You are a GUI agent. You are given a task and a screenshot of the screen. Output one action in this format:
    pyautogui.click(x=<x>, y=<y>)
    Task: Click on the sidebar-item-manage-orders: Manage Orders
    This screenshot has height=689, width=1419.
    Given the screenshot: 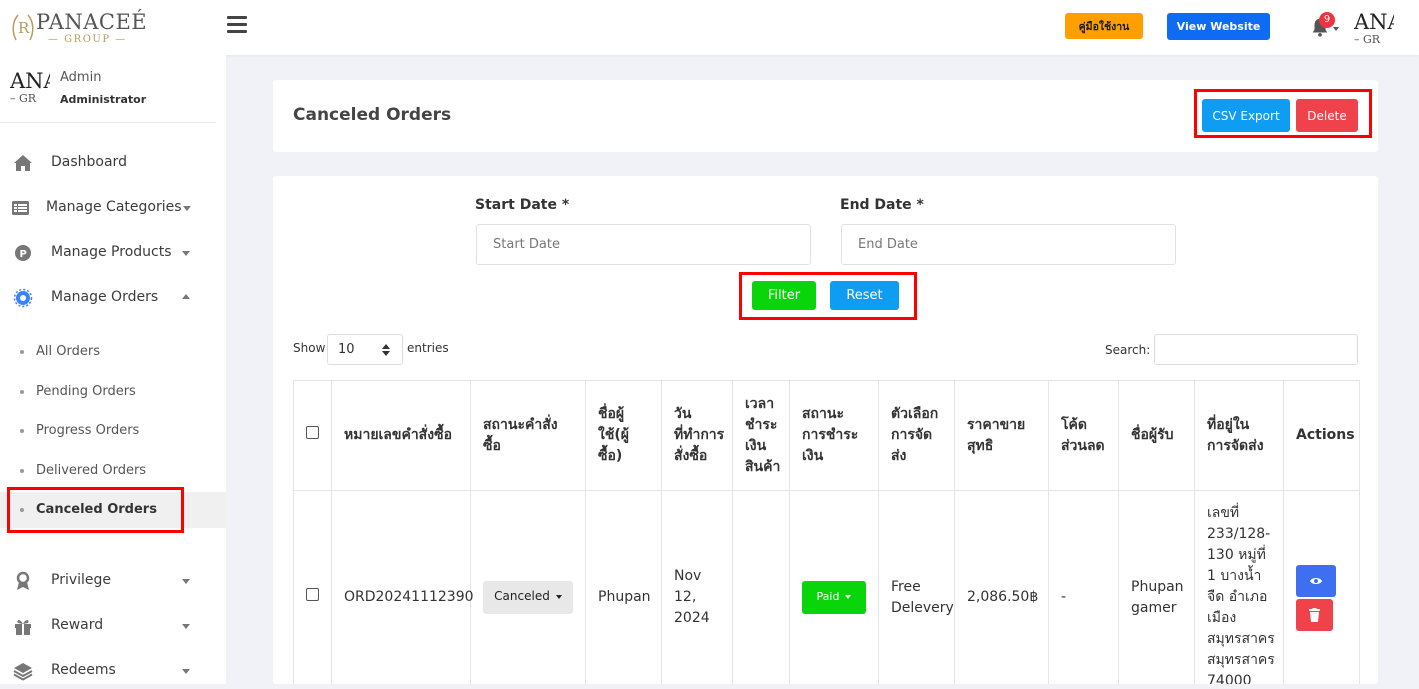 What is the action you would take?
    pyautogui.click(x=113, y=298)
    